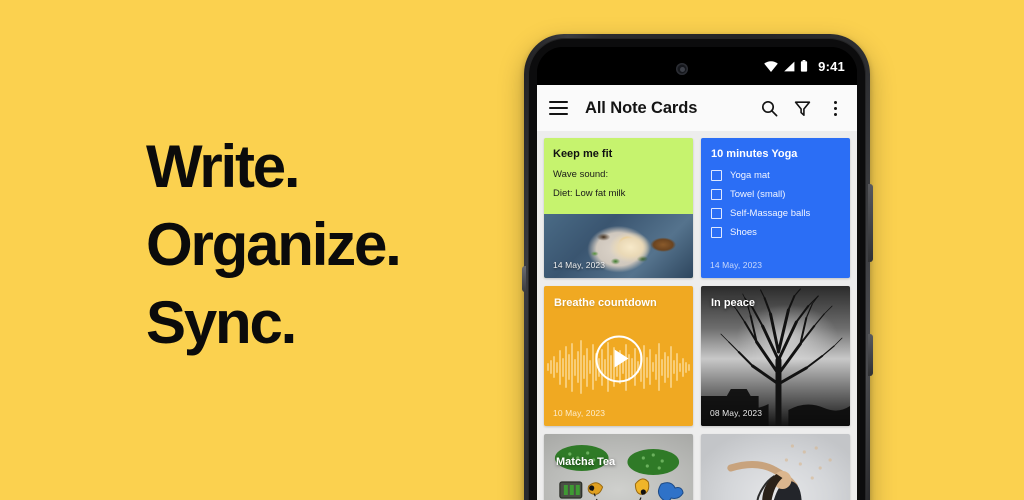  Describe the element at coordinates (770, 213) in the screenshot. I see `checklist-label: Self-Massage balls` at that location.